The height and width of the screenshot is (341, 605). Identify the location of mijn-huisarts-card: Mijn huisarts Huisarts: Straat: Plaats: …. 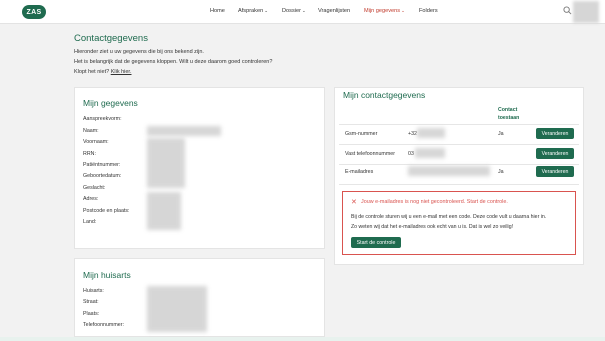
(199, 297).